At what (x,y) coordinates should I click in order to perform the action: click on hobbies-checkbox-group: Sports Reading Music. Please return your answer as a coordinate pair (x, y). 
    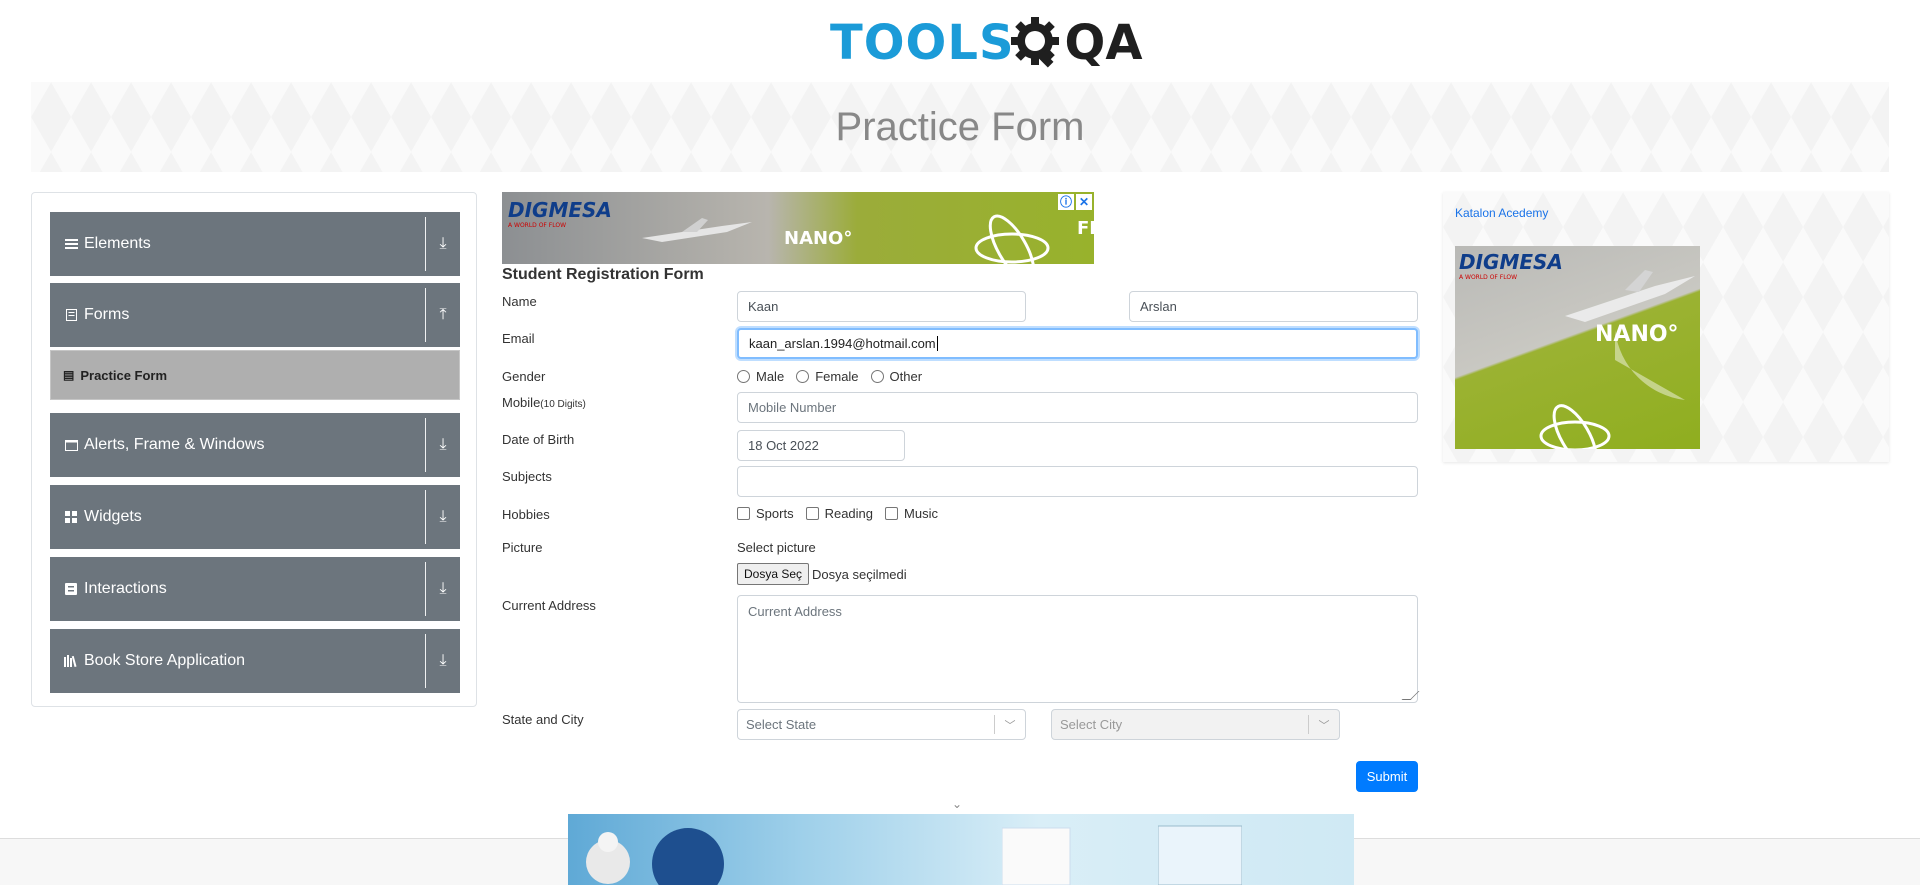
    Looking at the image, I should click on (843, 513).